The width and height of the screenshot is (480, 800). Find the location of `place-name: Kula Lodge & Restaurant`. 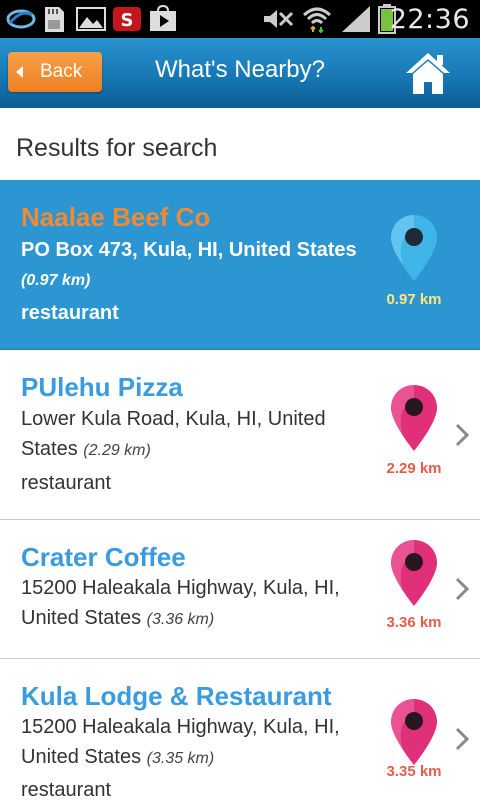

place-name: Kula Lodge & Restaurant is located at coordinates (176, 696).